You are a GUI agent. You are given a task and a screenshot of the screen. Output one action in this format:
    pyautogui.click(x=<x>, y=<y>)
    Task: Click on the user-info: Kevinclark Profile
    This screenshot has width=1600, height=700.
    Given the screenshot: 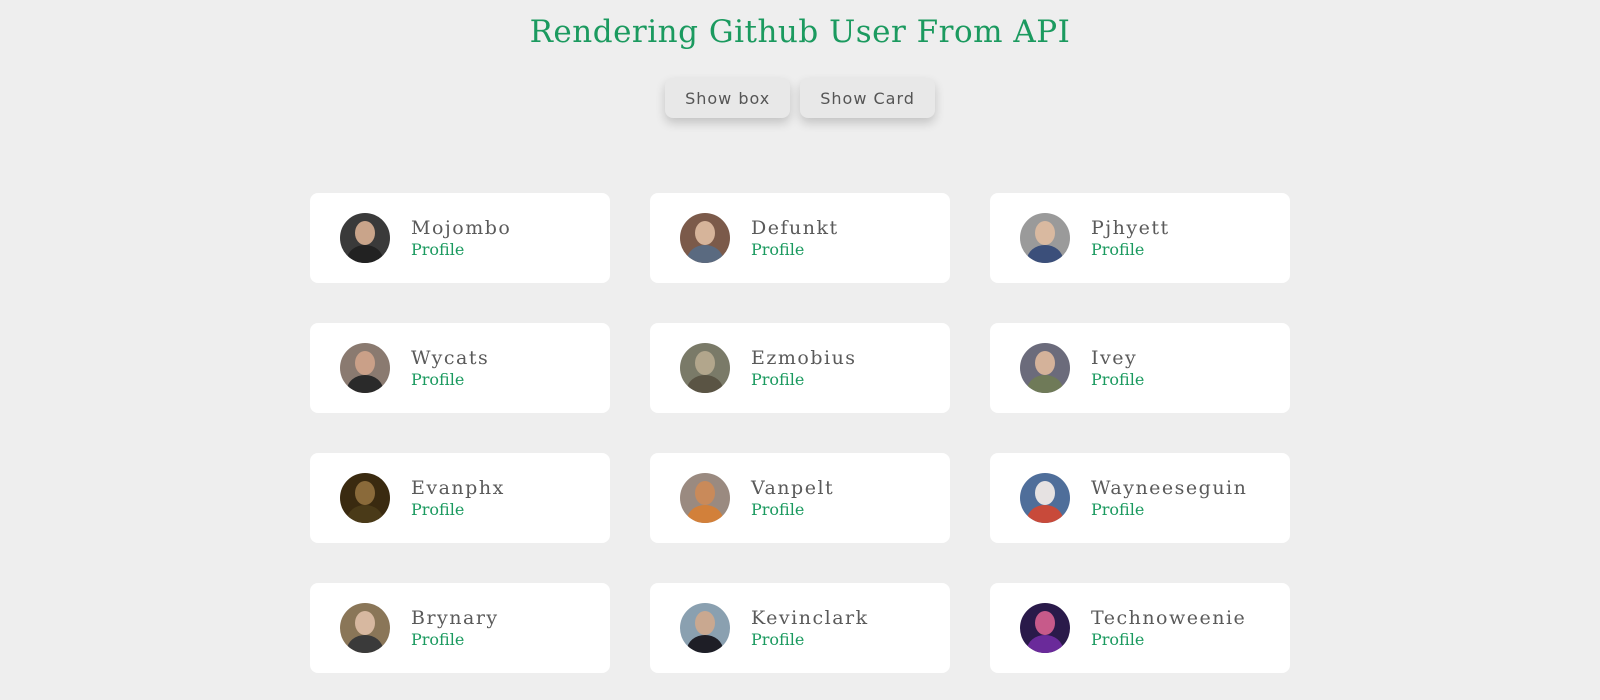 What is the action you would take?
    pyautogui.click(x=810, y=628)
    